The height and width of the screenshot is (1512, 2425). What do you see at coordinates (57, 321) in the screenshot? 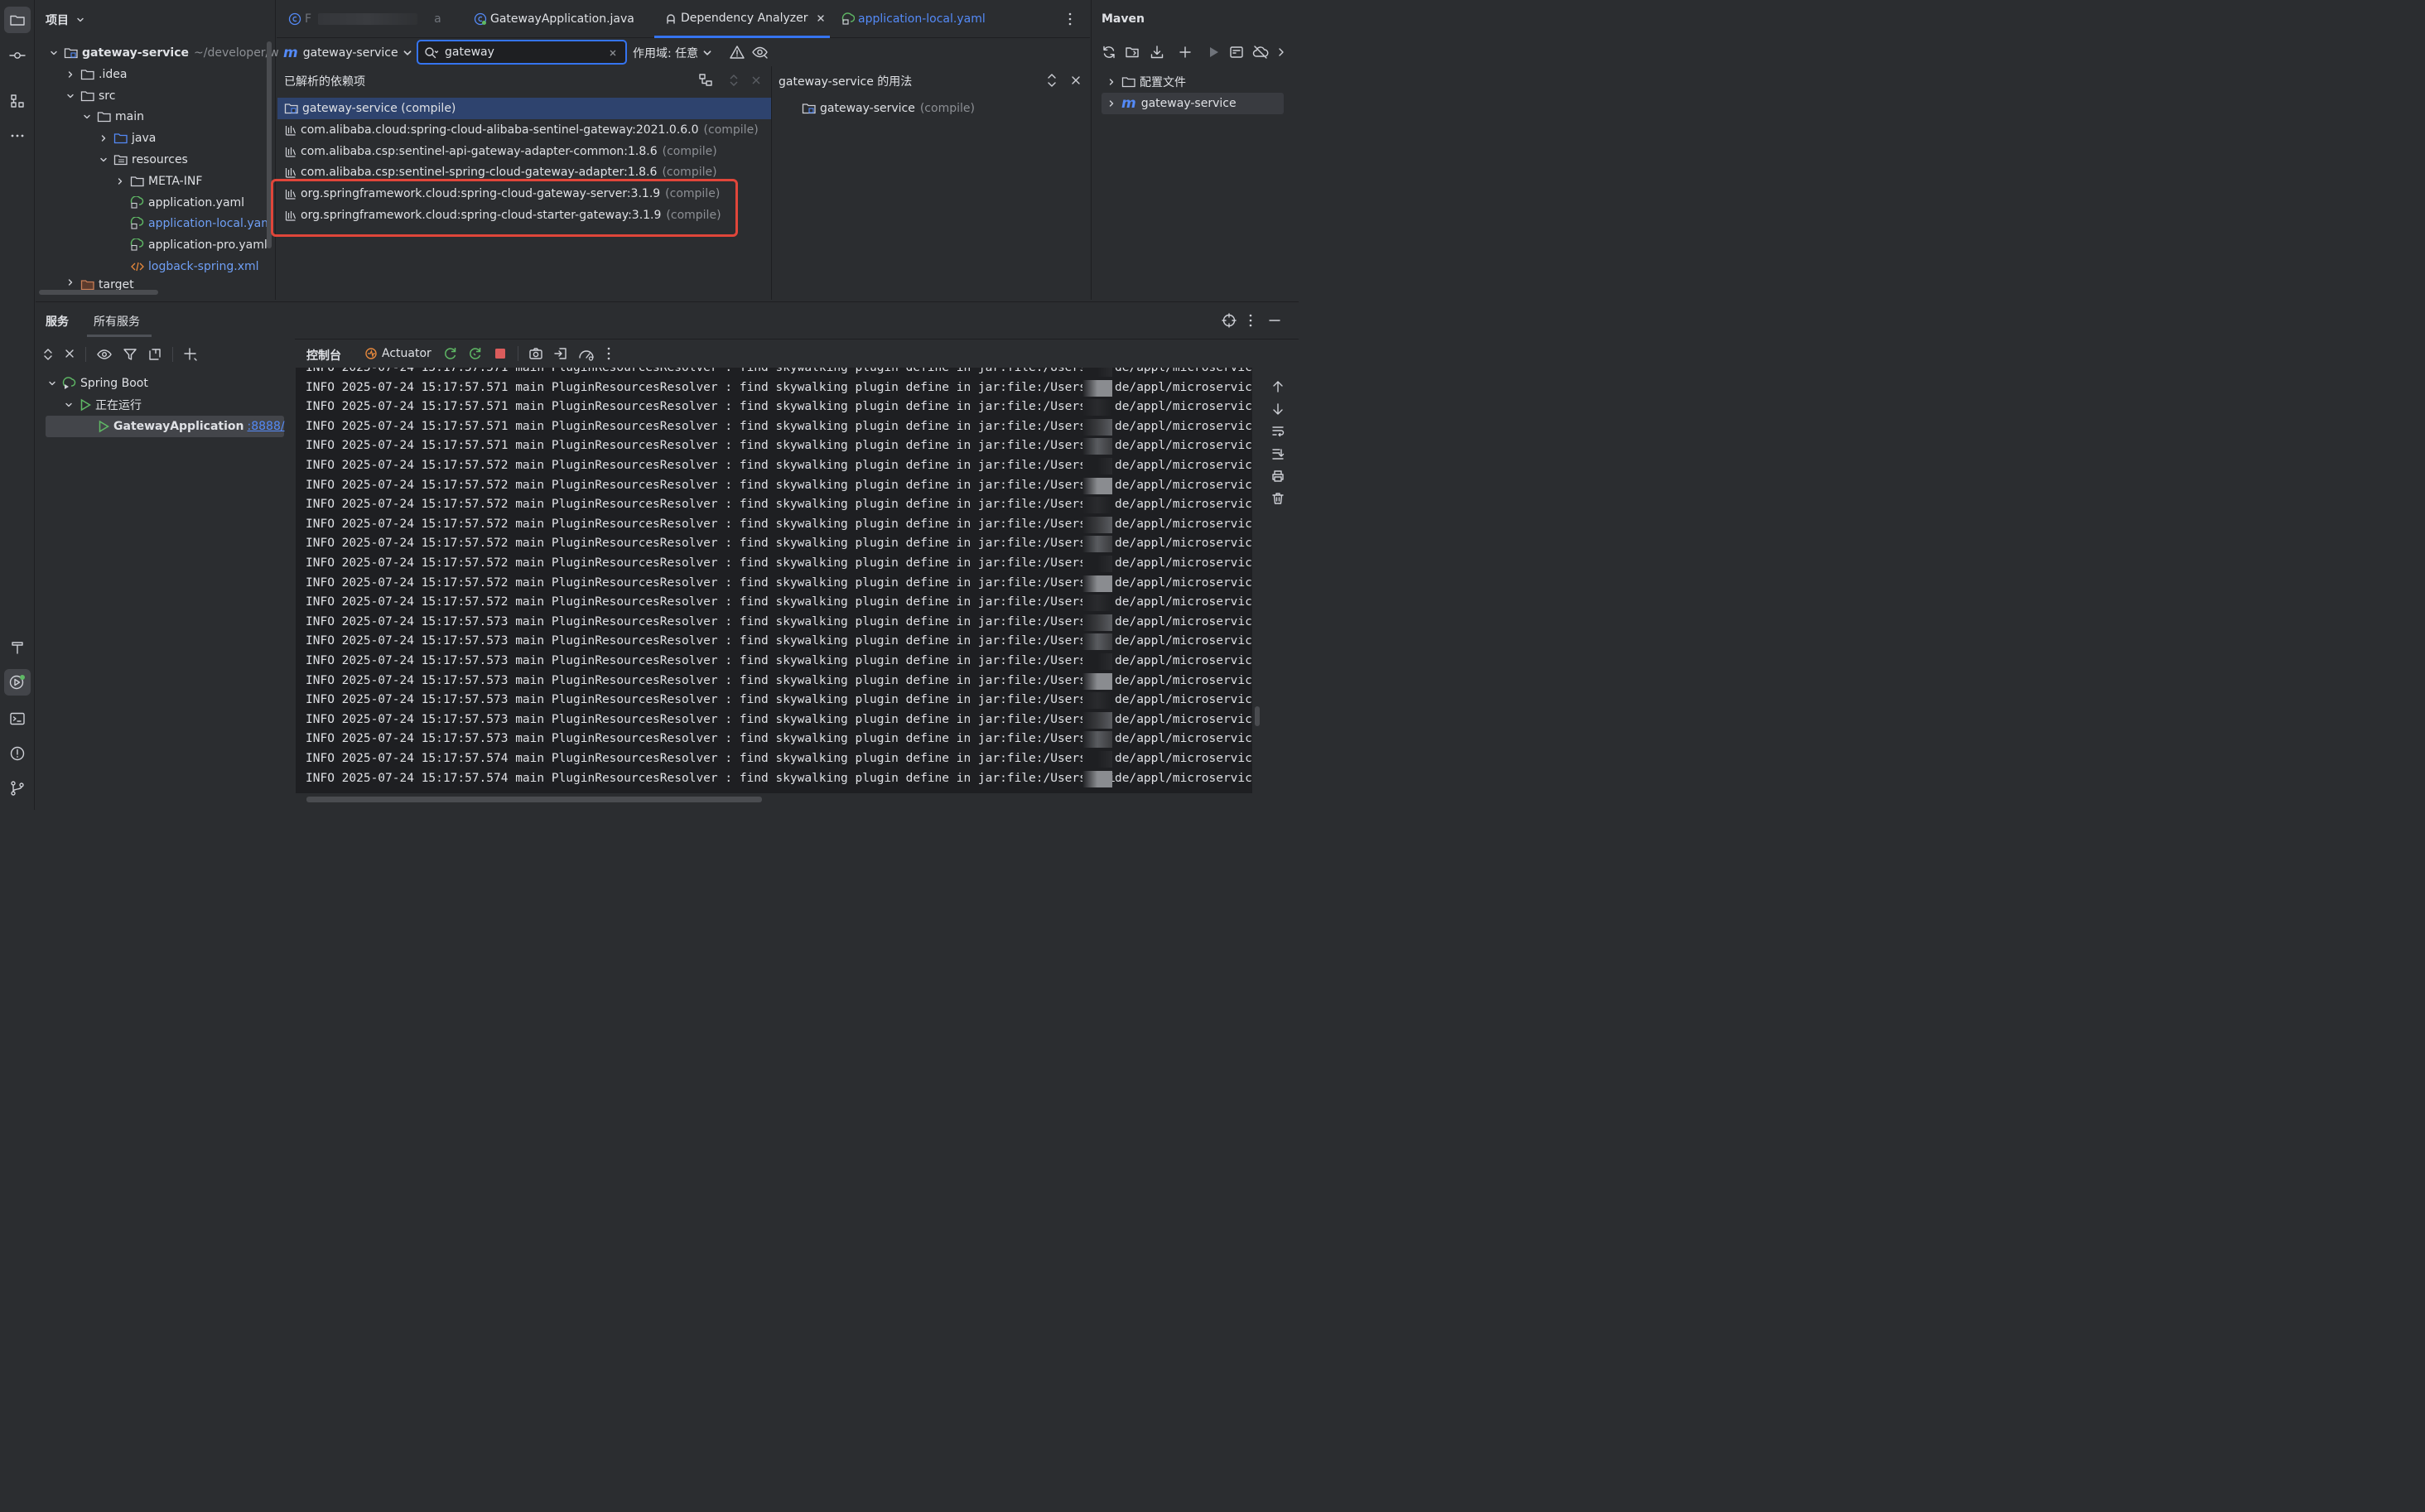
I see `tab-services: 服务` at bounding box center [57, 321].